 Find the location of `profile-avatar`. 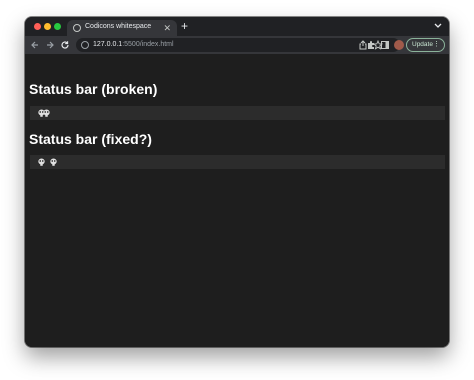

profile-avatar is located at coordinates (399, 45).